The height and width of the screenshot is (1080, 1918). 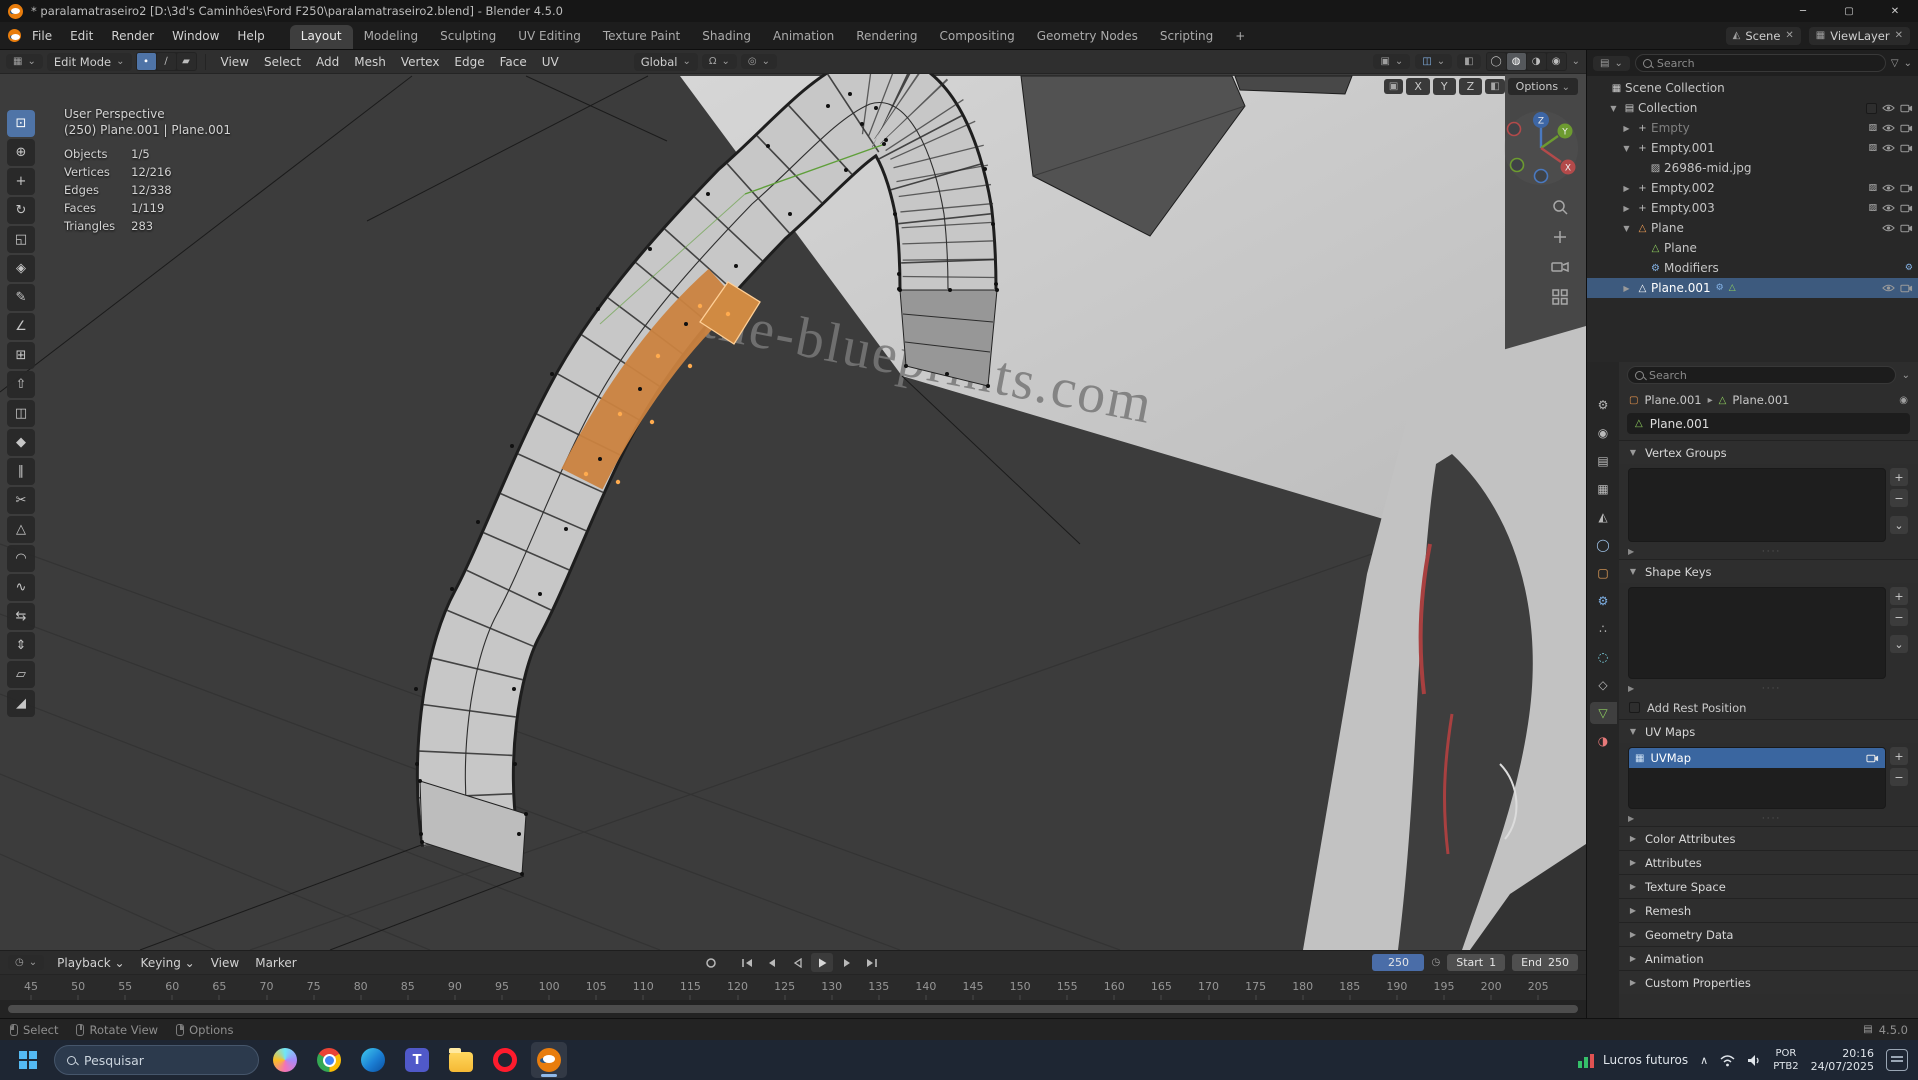 I want to click on taskbar-app-file-explorer, so click(x=461, y=1060).